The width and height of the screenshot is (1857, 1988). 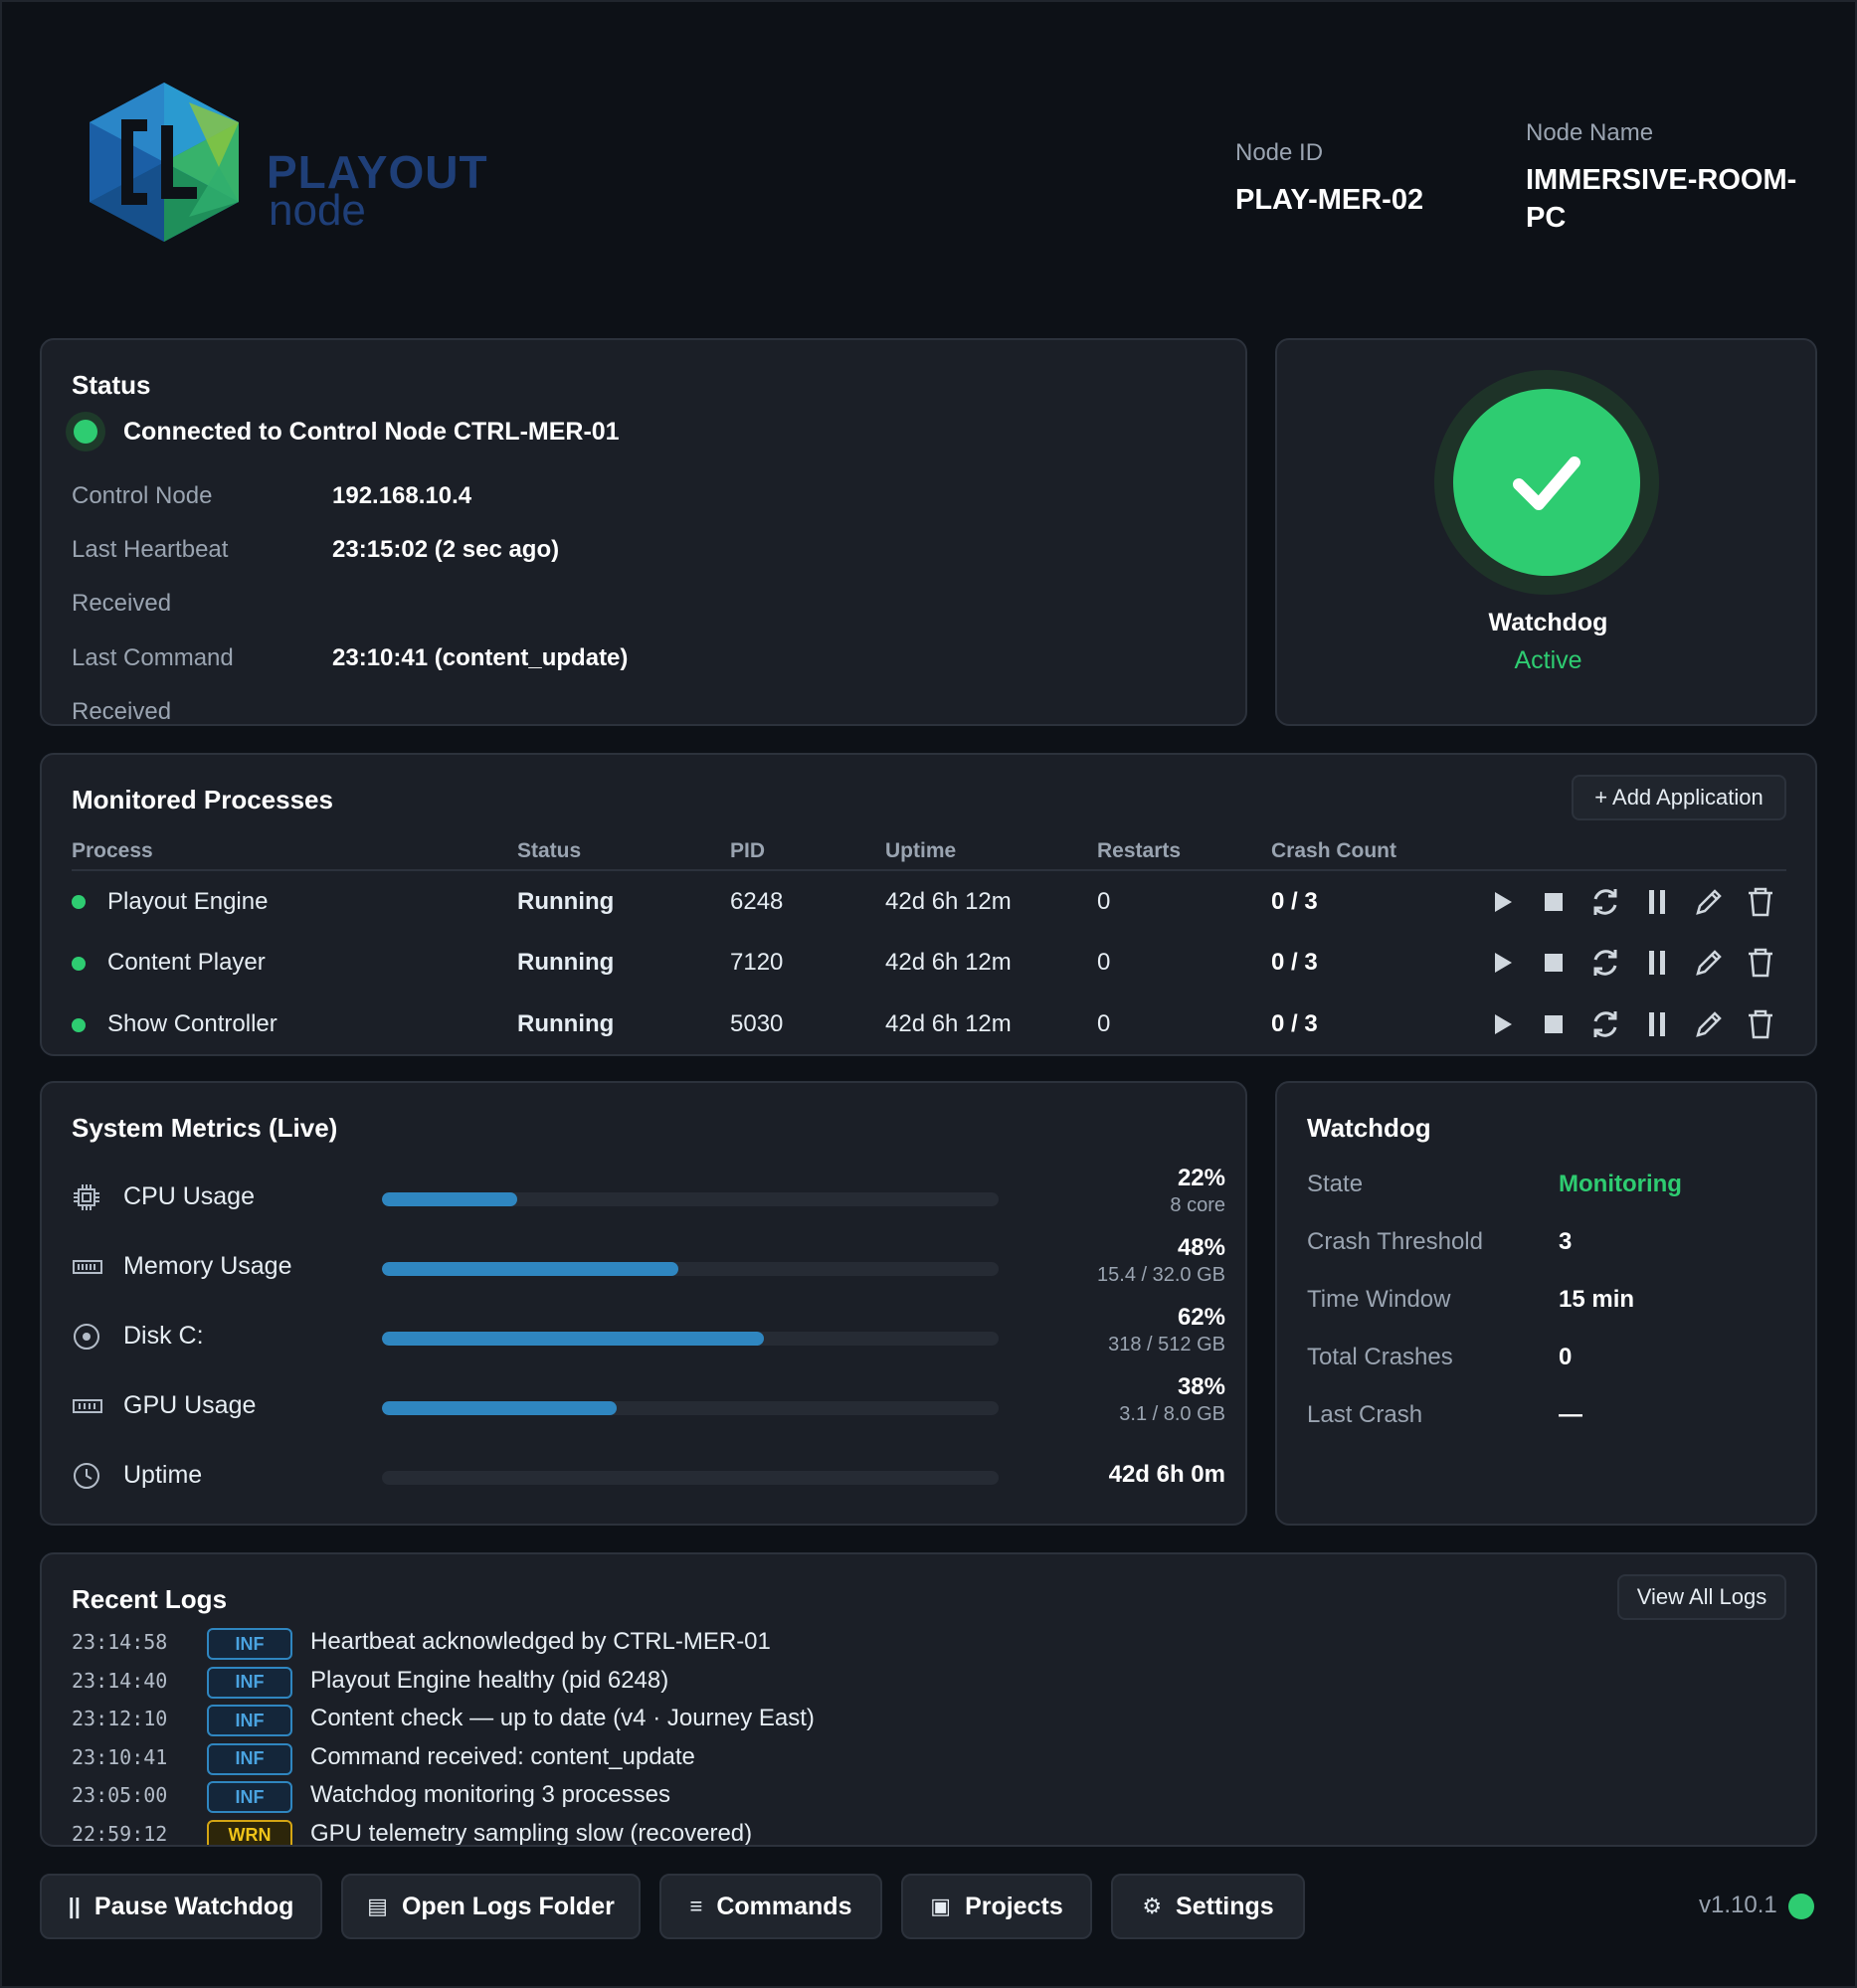 I want to click on log-time: 23:14:58, so click(x=120, y=1642).